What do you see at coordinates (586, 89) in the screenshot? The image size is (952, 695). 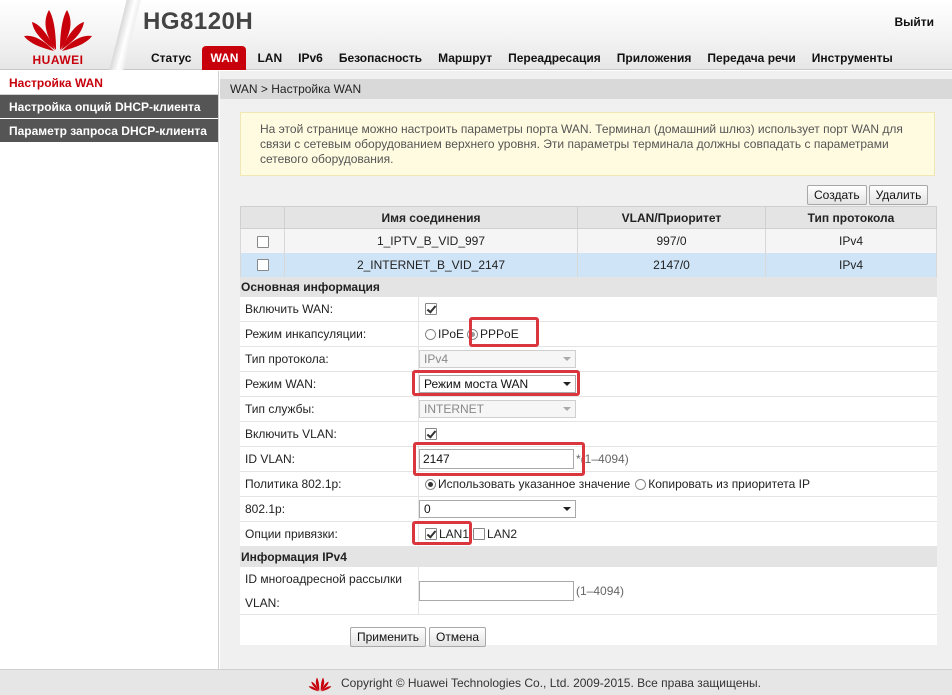 I see `breadcrumb: WAN > Настройка WAN` at bounding box center [586, 89].